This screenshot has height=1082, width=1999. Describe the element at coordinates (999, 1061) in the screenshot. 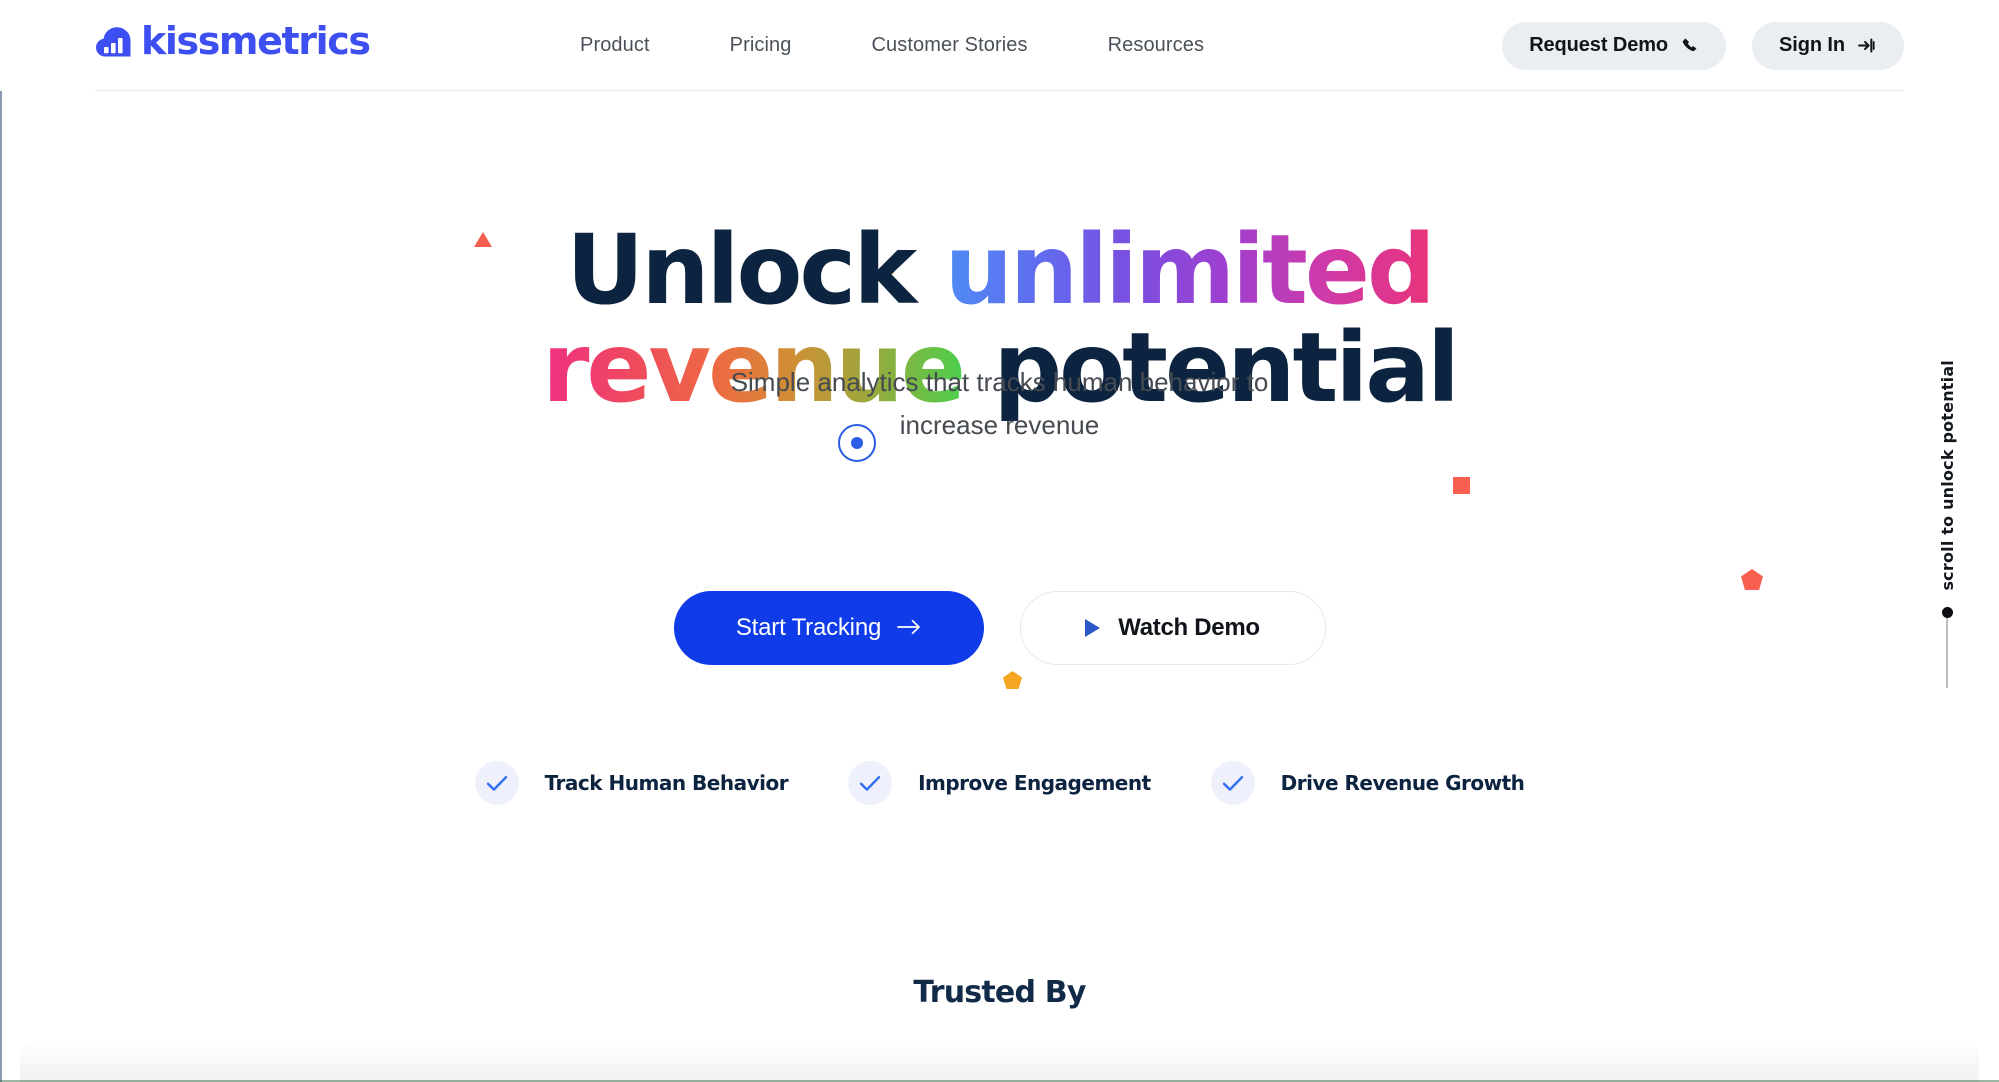

I see `bottom-panel` at that location.